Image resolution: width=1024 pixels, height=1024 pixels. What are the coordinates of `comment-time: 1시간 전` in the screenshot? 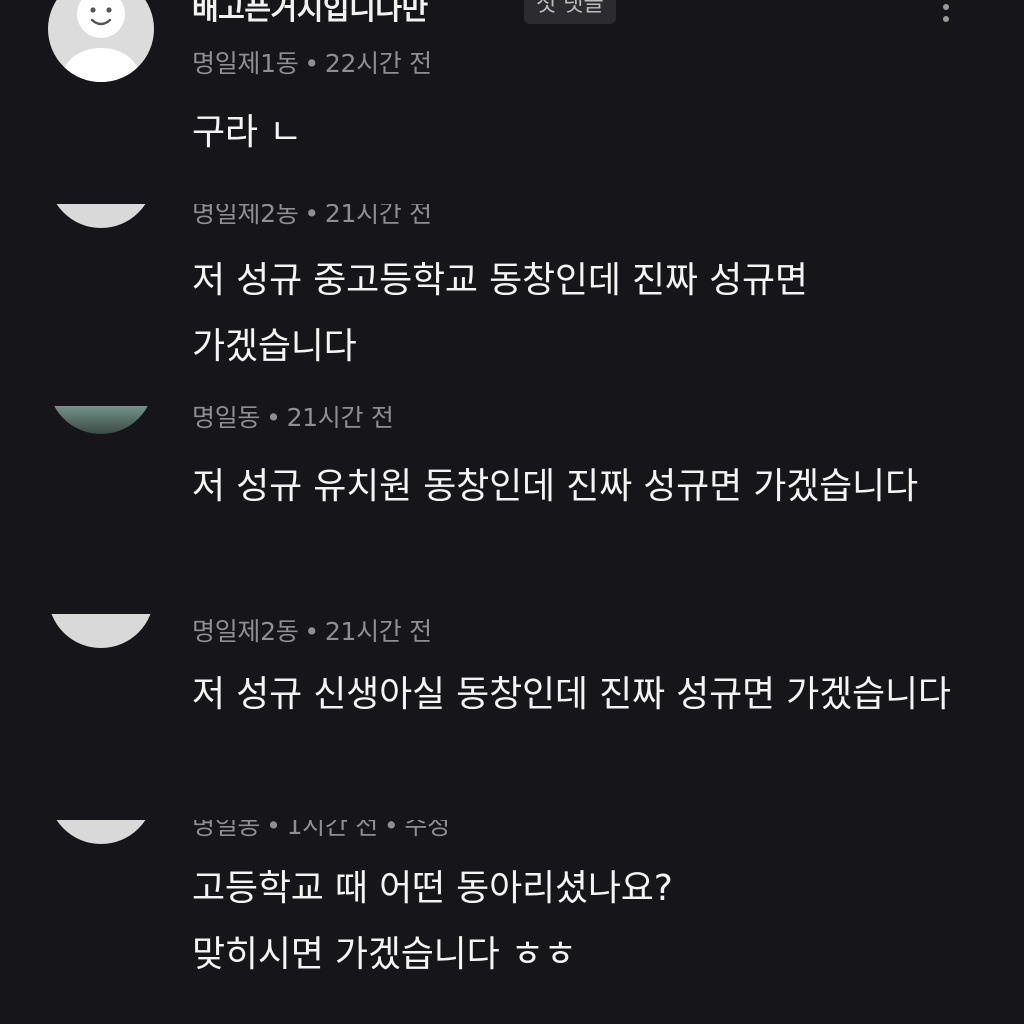 It's located at (332, 830).